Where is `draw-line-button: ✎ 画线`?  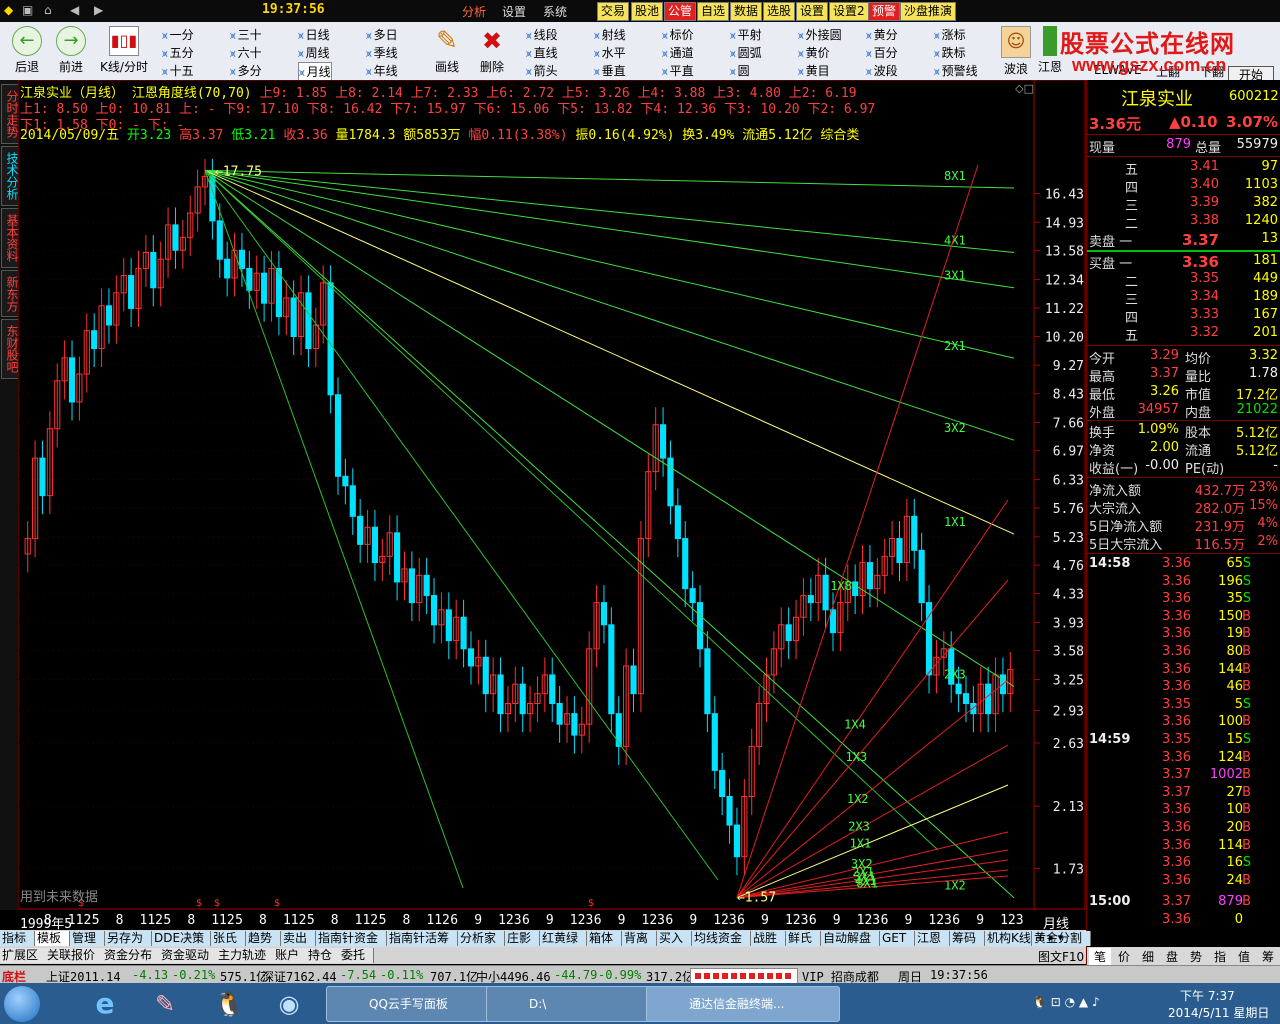 draw-line-button: ✎ 画线 is located at coordinates (447, 50).